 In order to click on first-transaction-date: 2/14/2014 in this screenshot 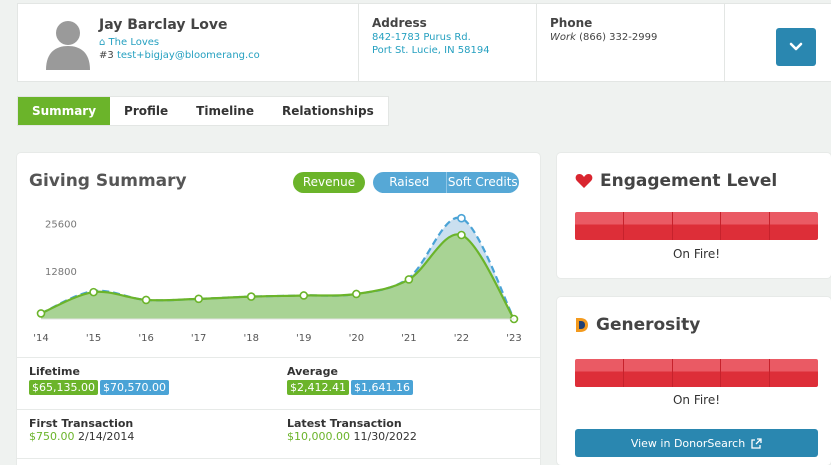, I will do `click(106, 436)`.